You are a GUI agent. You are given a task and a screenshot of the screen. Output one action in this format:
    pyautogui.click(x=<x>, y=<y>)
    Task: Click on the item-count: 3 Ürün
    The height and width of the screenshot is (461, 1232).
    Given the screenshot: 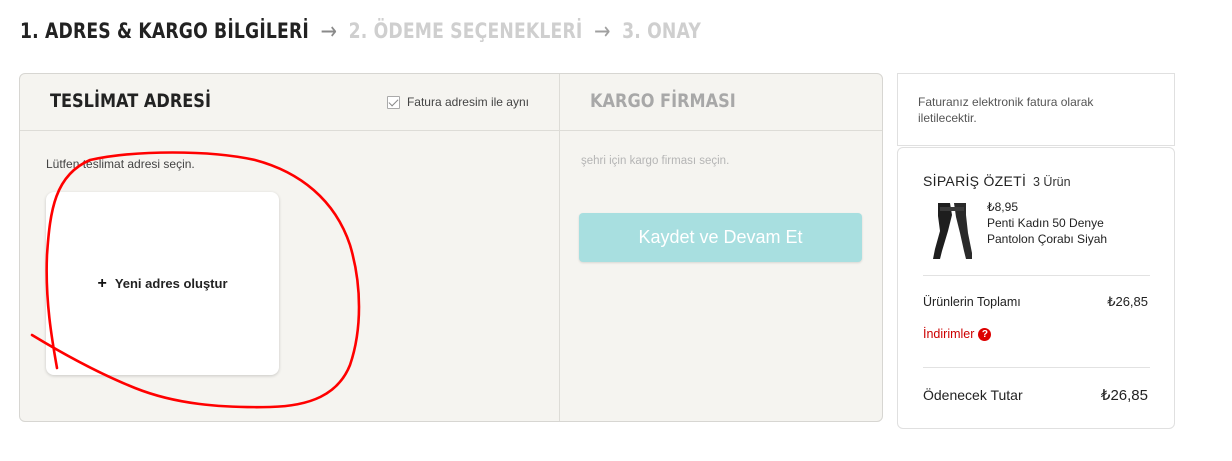 What is the action you would take?
    pyautogui.click(x=1052, y=182)
    